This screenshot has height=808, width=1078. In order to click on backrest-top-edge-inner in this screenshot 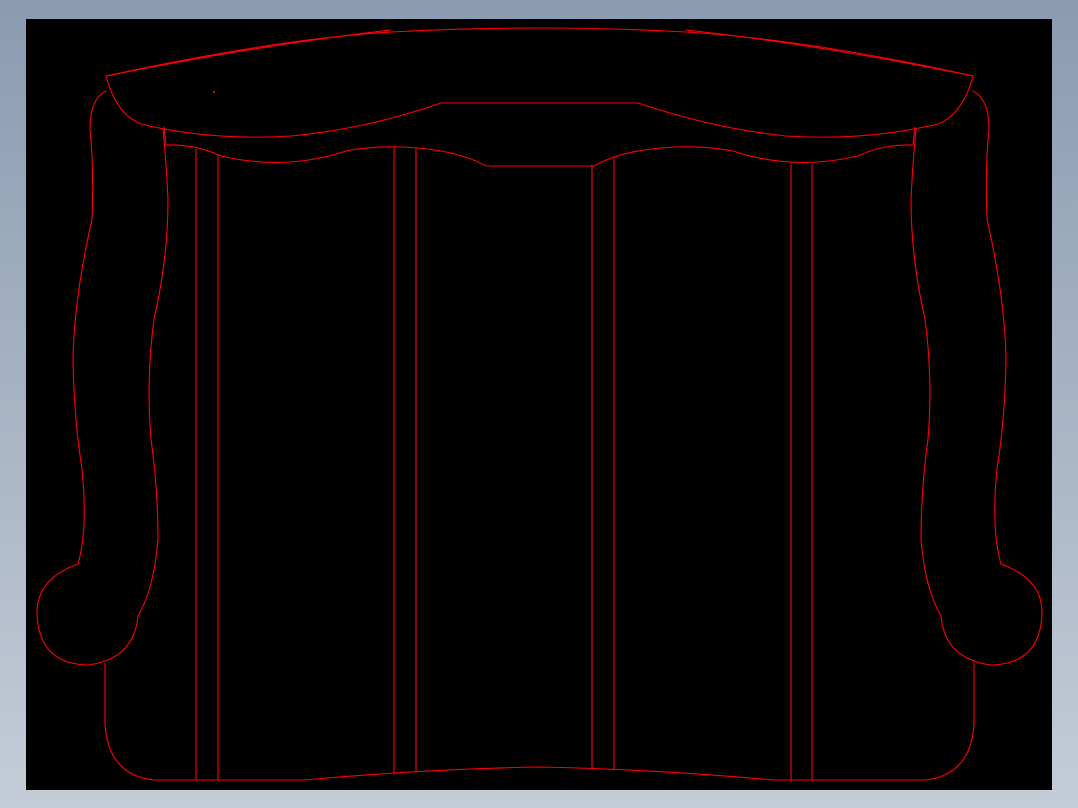, I will do `click(248, 53)`.